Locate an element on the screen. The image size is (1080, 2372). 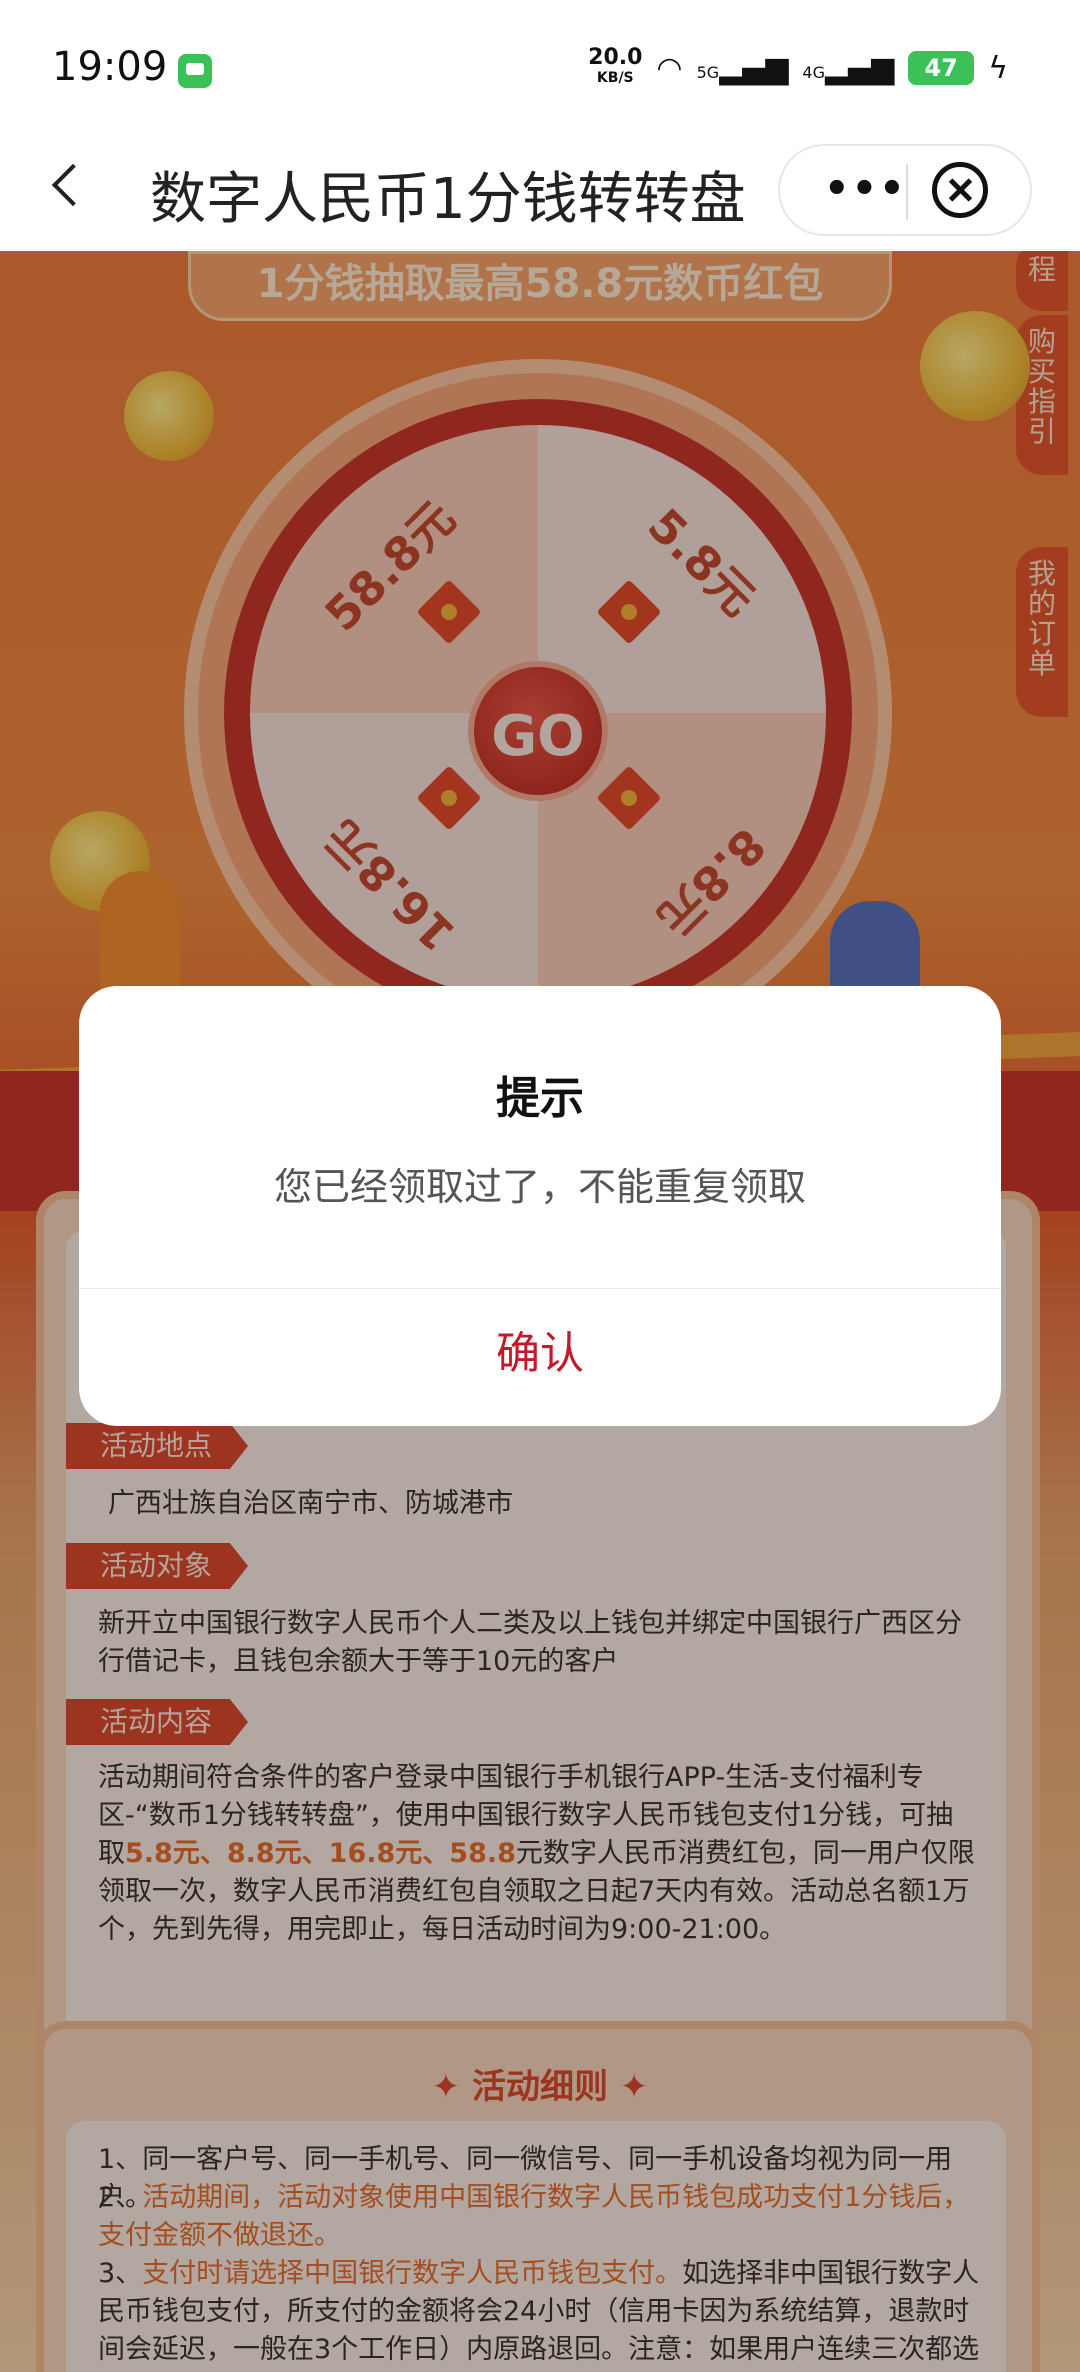
dialog-message: 您已经领取过了，不能重复领取 is located at coordinates (539, 1187).